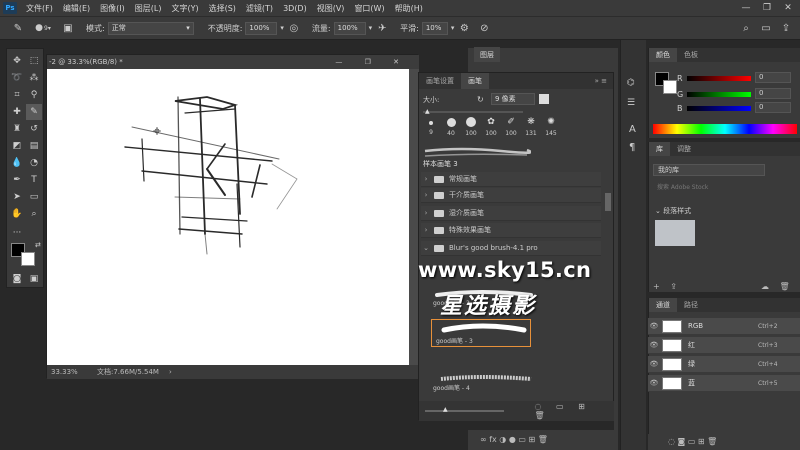 The height and width of the screenshot is (450, 800). What do you see at coordinates (17, 163) in the screenshot?
I see `blur-tool-icon: 💧` at bounding box center [17, 163].